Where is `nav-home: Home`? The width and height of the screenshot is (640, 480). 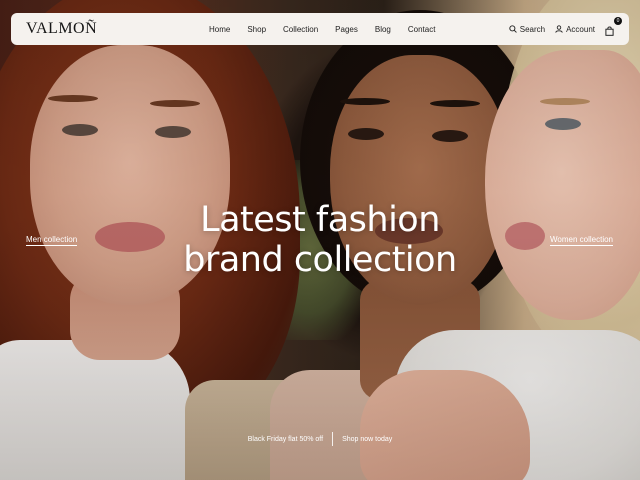
nav-home: Home is located at coordinates (219, 29).